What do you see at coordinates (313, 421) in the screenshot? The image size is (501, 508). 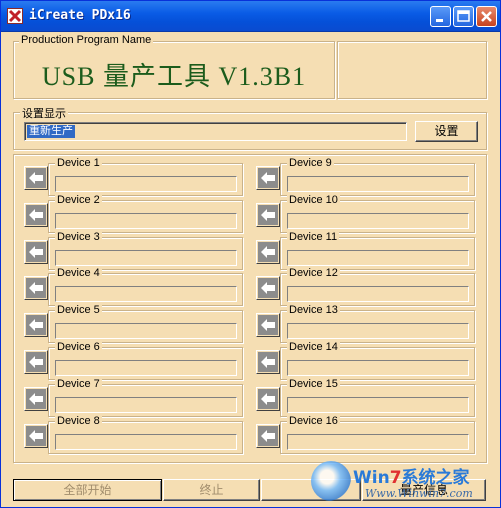 I see `device-label: Device 16` at bounding box center [313, 421].